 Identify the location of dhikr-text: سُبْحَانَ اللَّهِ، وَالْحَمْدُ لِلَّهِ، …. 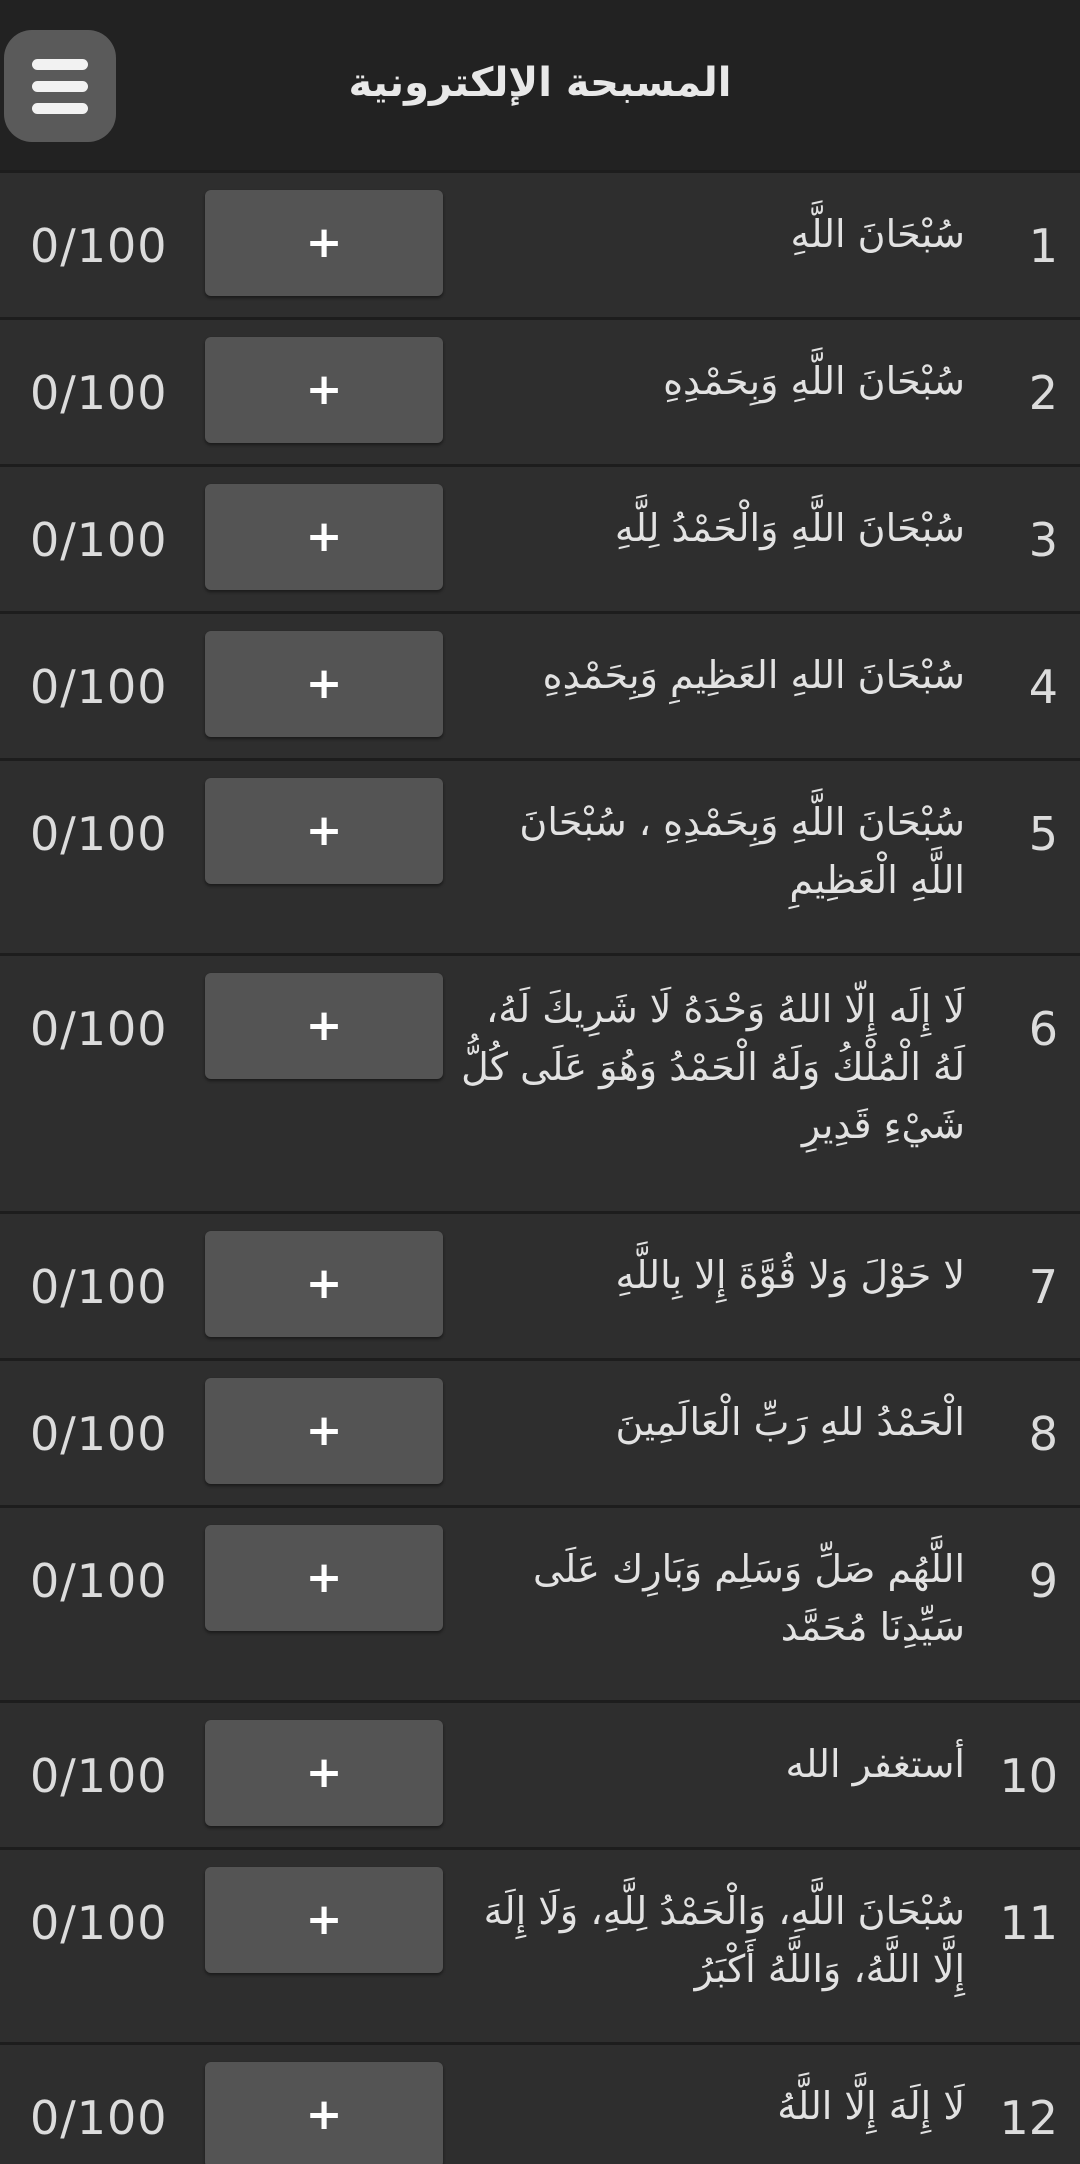
(724, 1940).